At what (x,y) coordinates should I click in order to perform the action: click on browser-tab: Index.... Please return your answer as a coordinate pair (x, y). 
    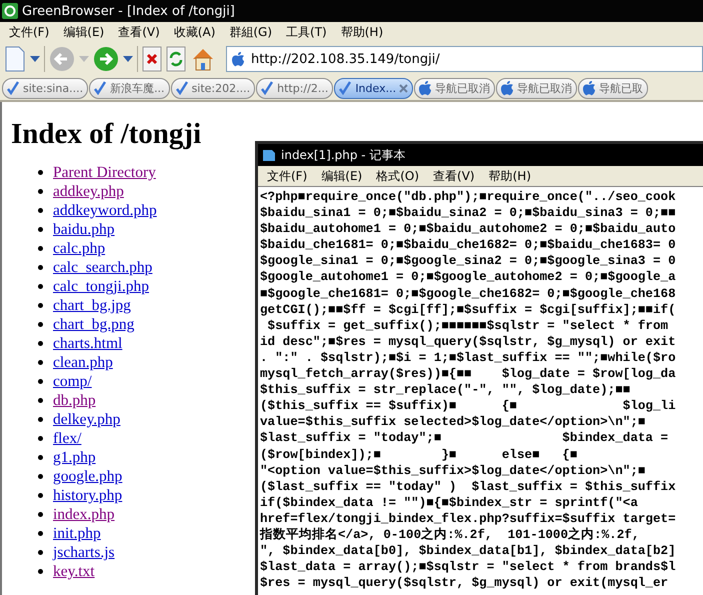
    Looking at the image, I should click on (374, 88).